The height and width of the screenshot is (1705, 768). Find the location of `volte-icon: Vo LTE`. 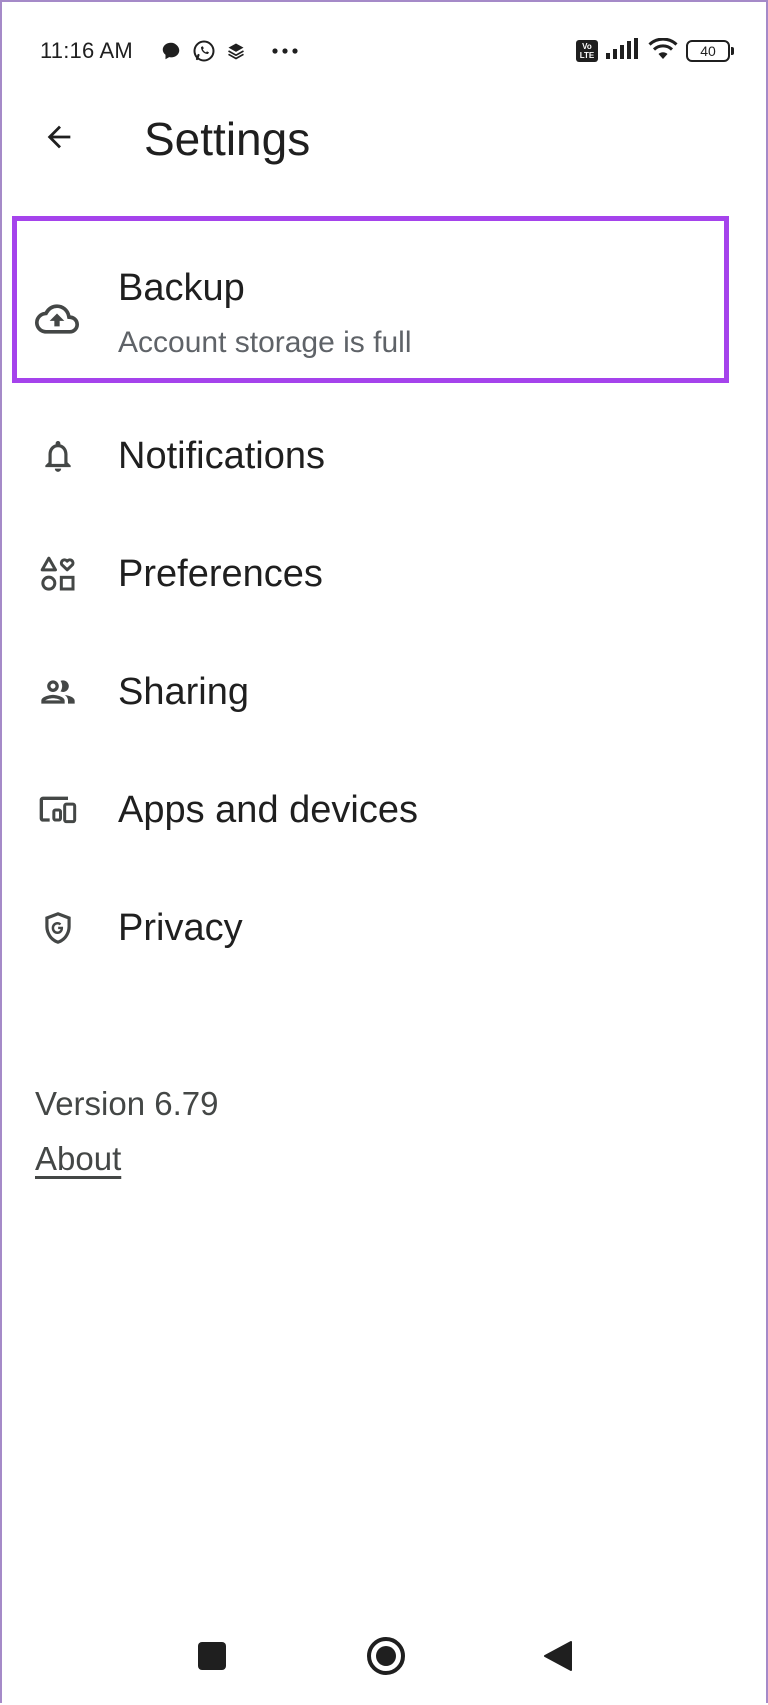

volte-icon: Vo LTE is located at coordinates (587, 51).